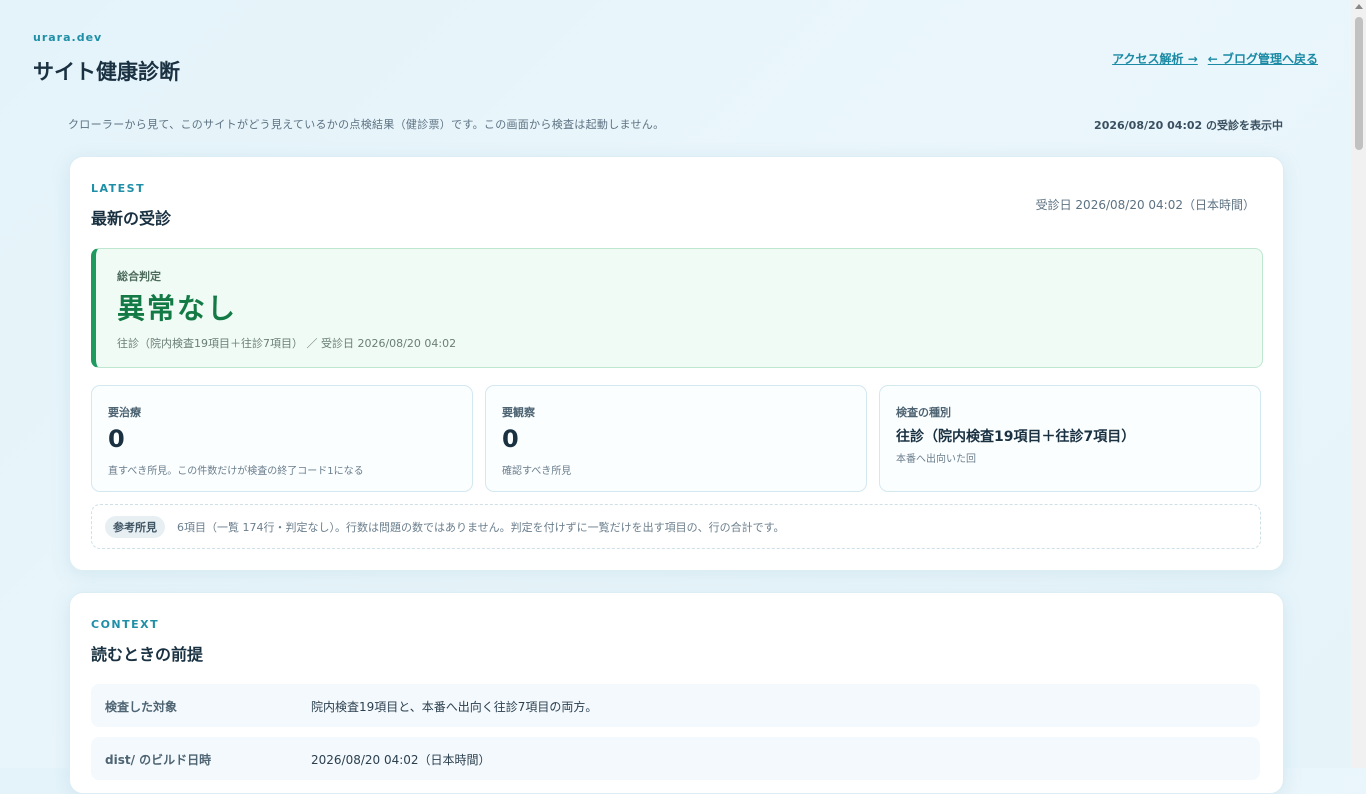 This screenshot has width=1366, height=794. I want to click on context-key: 検査した対象, so click(141, 707).